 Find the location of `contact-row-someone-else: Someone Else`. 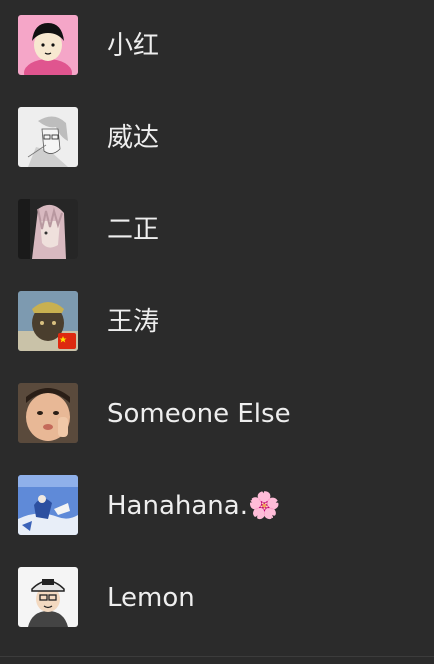

contact-row-someone-else: Someone Else is located at coordinates (217, 414).